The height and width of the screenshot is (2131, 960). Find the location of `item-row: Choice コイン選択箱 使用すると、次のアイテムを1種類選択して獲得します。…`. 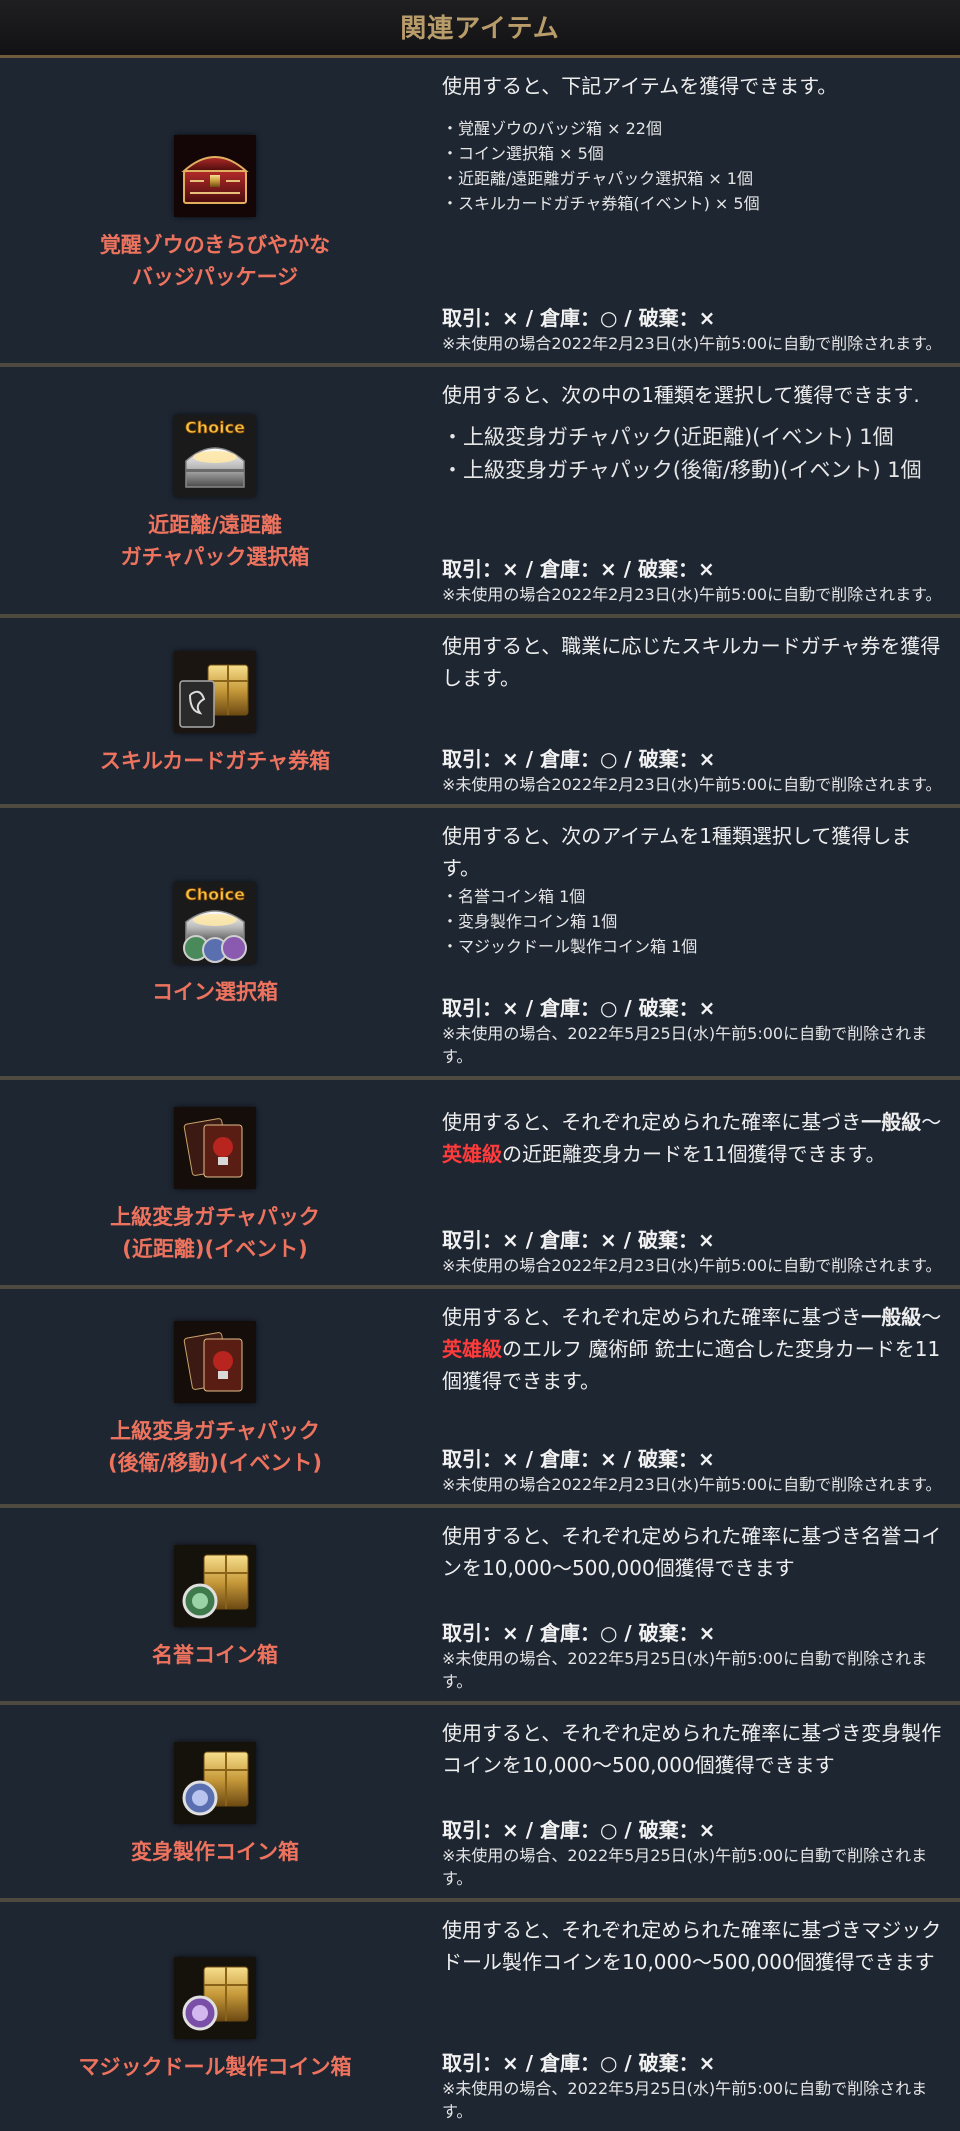

item-row: Choice コイン選択箱 使用すると、次のアイテムを1種類選択して獲得します。… is located at coordinates (480, 944).